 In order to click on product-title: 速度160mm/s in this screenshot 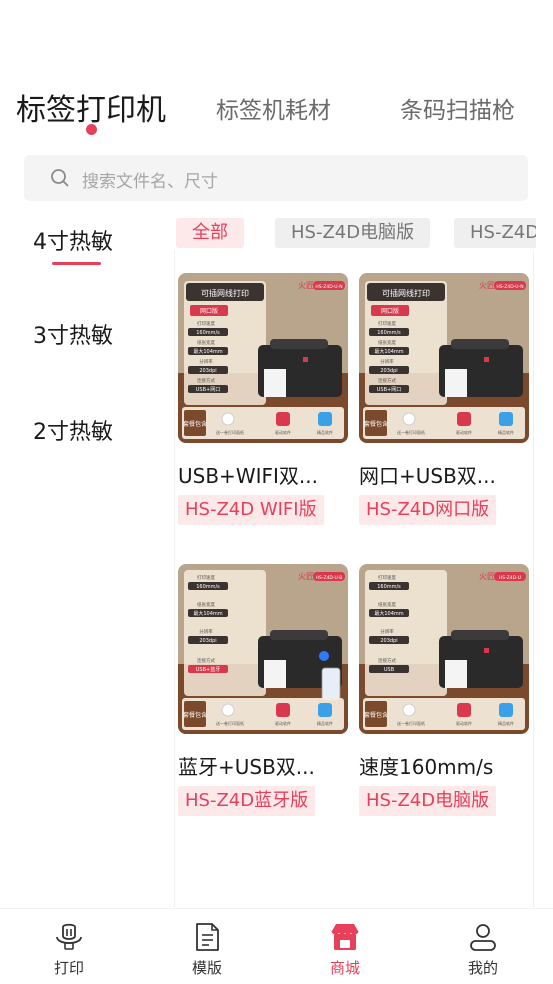, I will do `click(426, 767)`.